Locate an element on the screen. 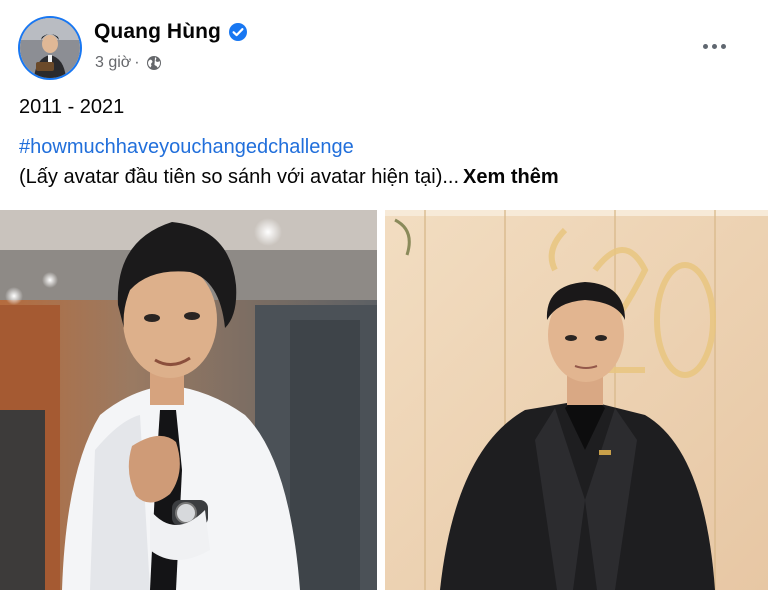 Image resolution: width=768 pixels, height=590 pixels. globe-icon is located at coordinates (154, 63).